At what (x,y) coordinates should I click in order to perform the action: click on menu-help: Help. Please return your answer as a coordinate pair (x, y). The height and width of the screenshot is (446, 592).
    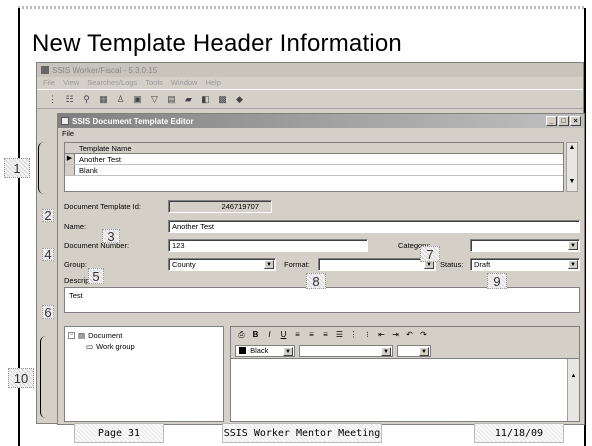
    Looking at the image, I should click on (212, 83).